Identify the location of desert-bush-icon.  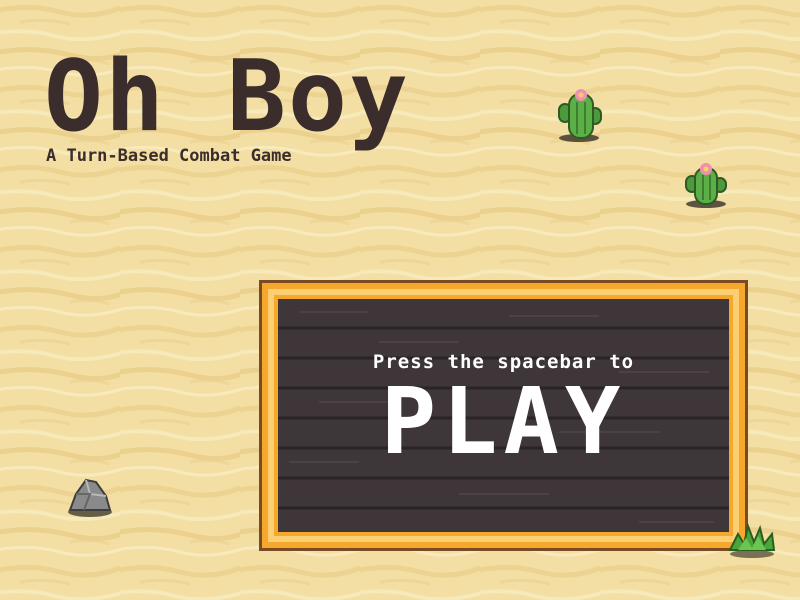
(752, 540).